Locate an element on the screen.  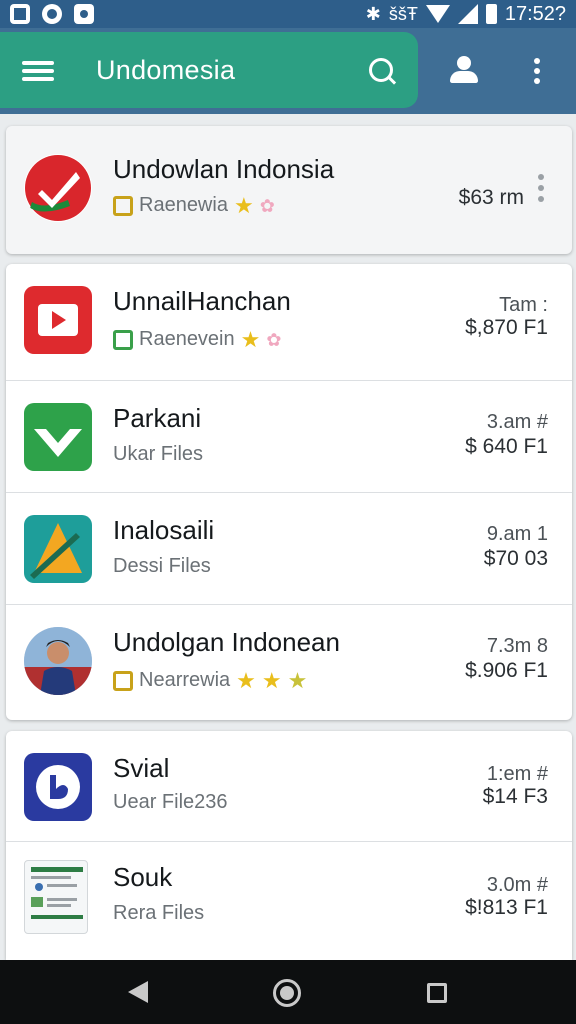
app-subtitle: Nearrewia is located at coordinates (185, 680).